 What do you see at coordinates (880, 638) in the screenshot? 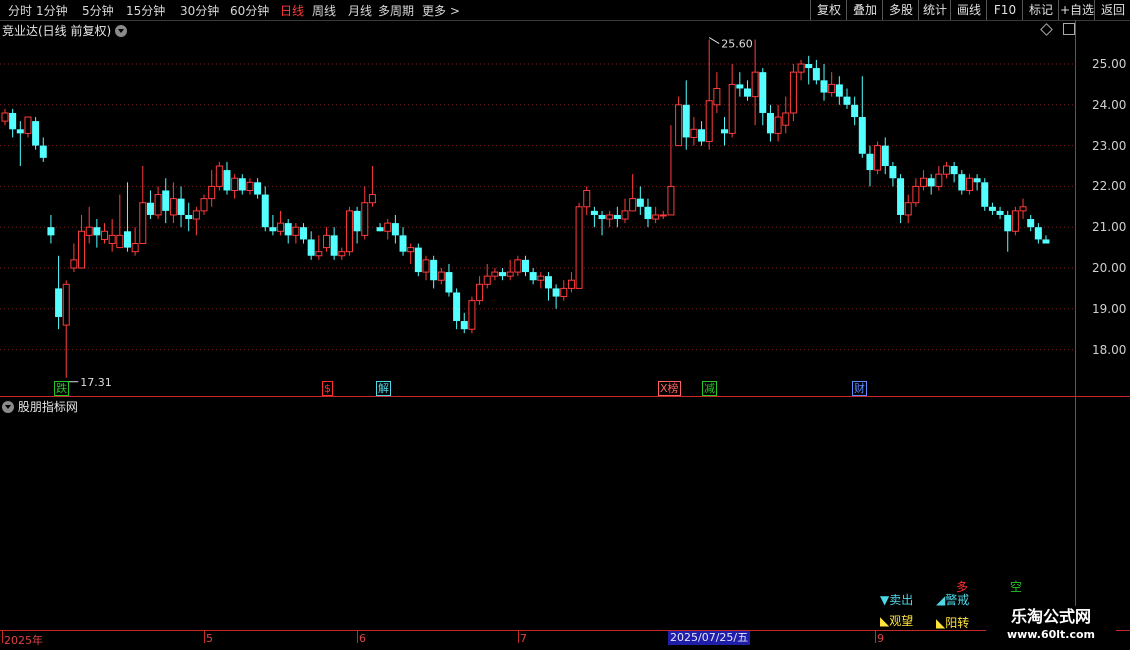
I see `date-axis-label: 9` at bounding box center [880, 638].